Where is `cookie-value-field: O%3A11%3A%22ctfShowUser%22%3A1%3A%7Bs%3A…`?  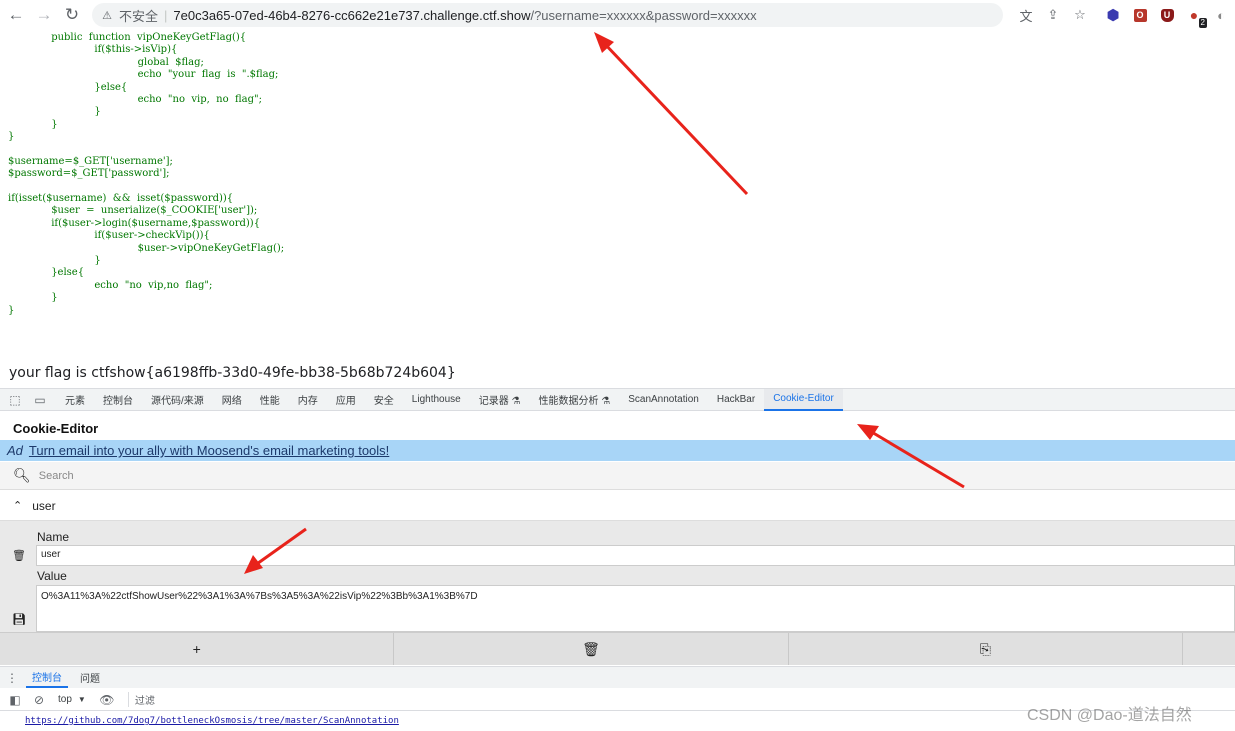 cookie-value-field: O%3A11%3A%22ctfShowUser%22%3A1%3A%7Bs%3A… is located at coordinates (635, 608).